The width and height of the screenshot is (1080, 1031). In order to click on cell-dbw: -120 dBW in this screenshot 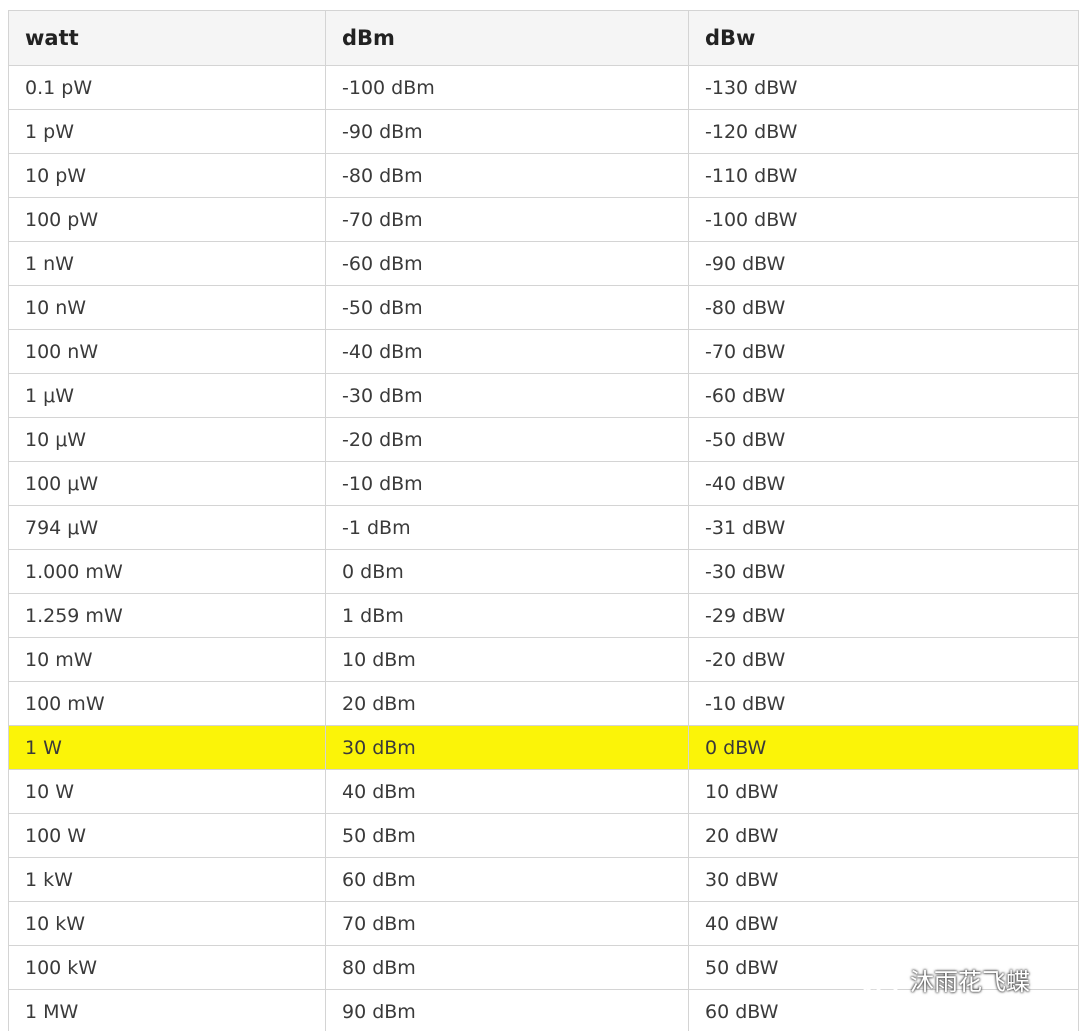, I will do `click(883, 131)`.